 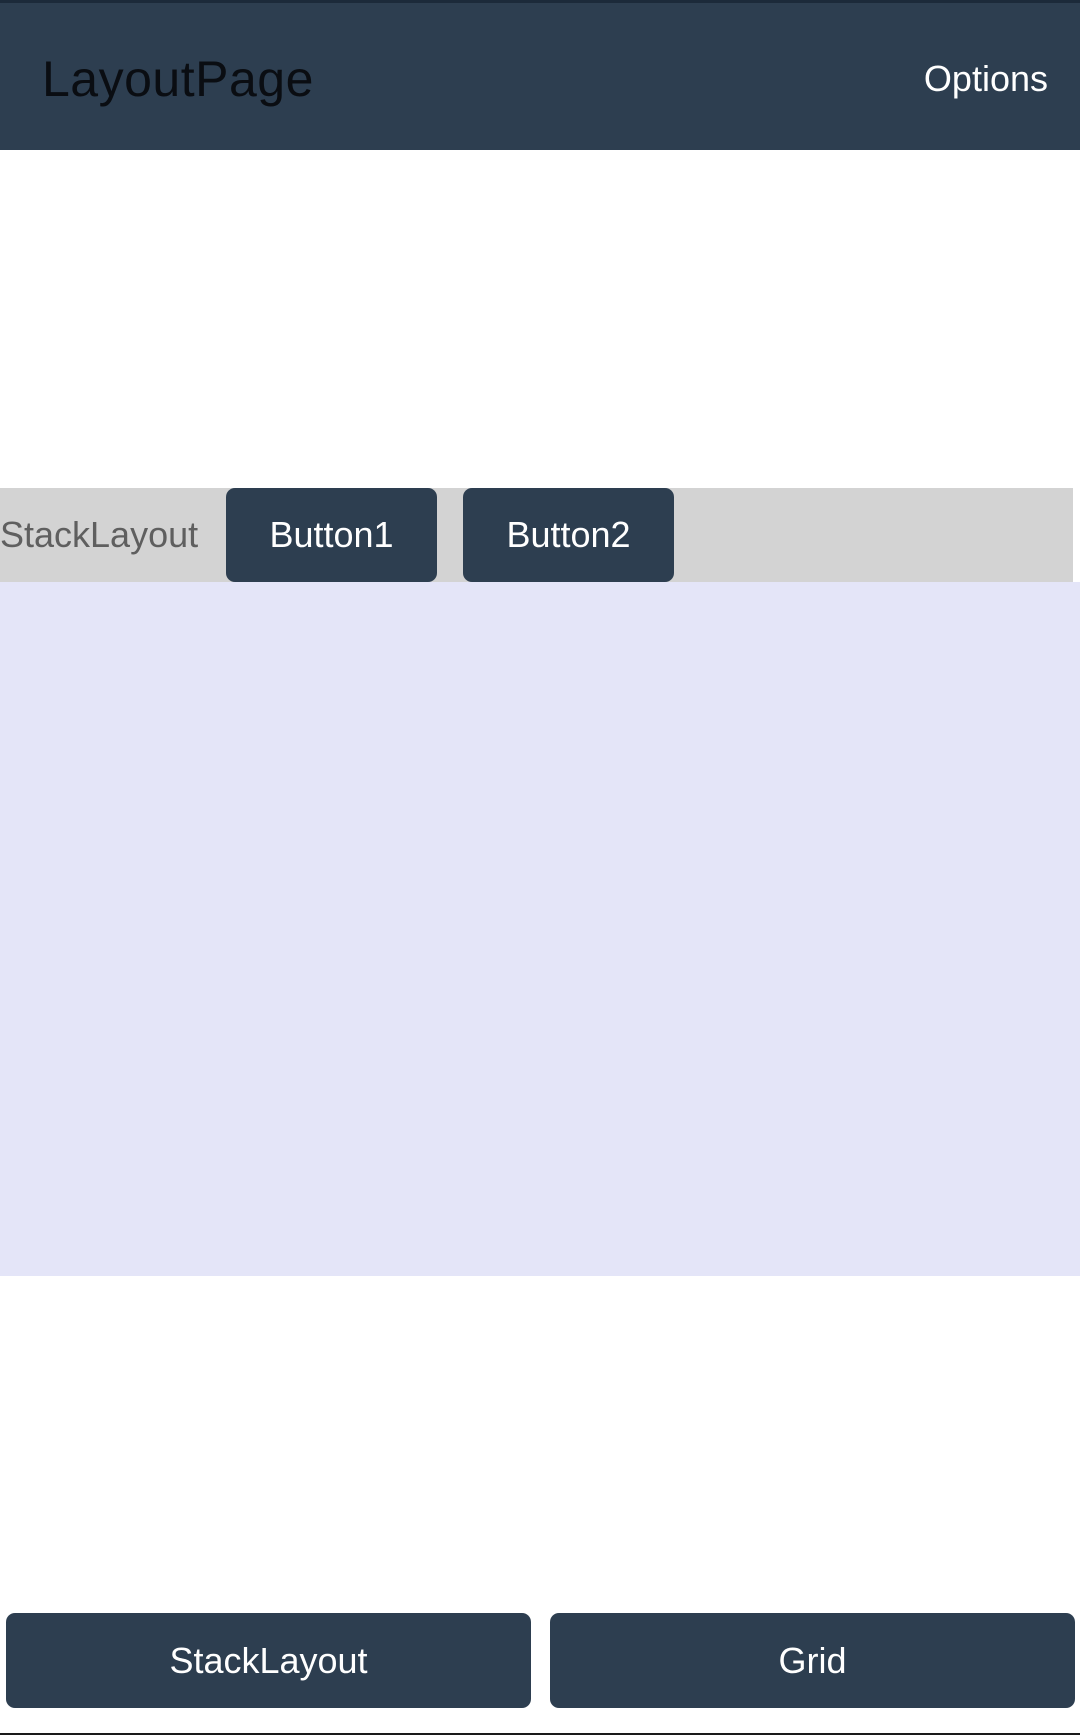 I want to click on stacklayout-label: StackLayout, so click(x=99, y=534).